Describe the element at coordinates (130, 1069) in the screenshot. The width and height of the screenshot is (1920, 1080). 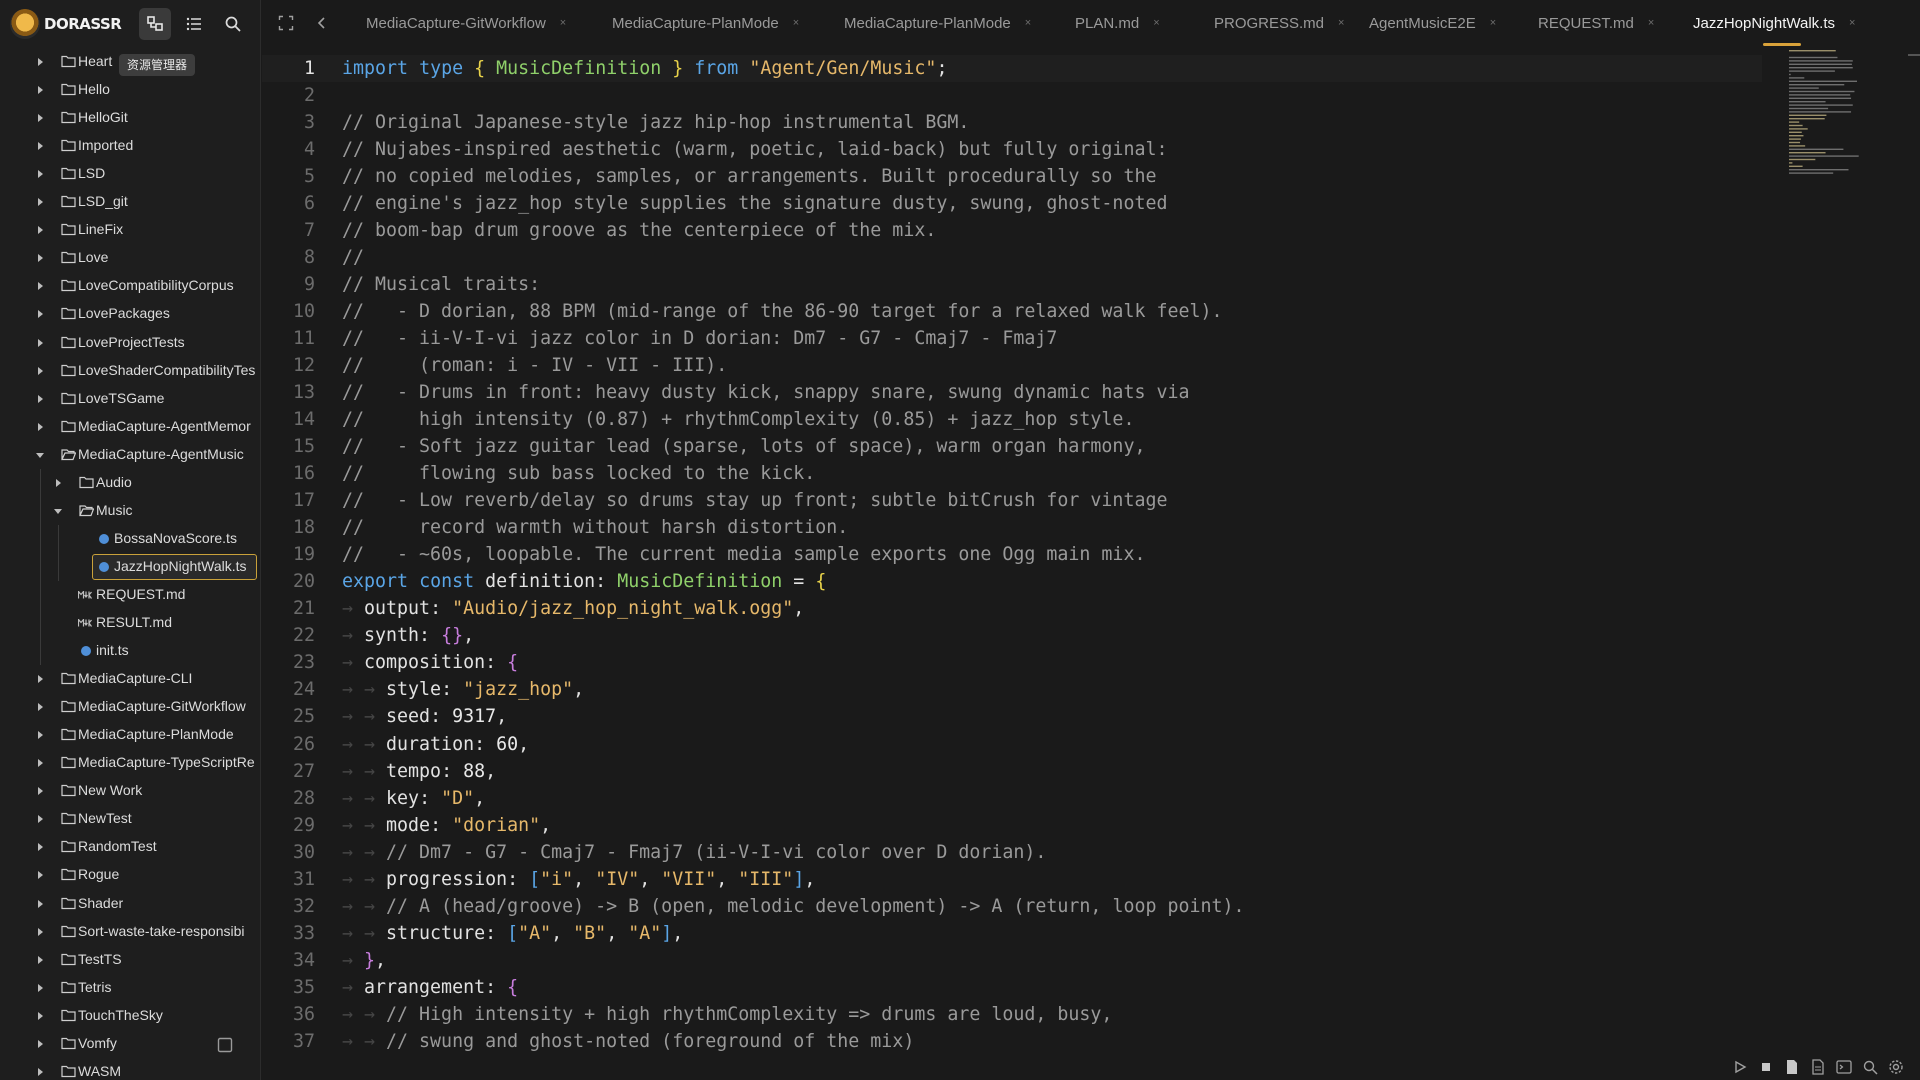
I see `tree-folder-item: WASM` at that location.